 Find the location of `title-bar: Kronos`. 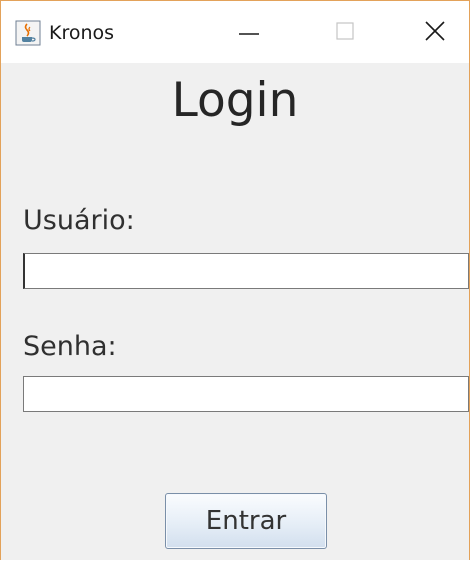

title-bar: Kronos is located at coordinates (235, 32).